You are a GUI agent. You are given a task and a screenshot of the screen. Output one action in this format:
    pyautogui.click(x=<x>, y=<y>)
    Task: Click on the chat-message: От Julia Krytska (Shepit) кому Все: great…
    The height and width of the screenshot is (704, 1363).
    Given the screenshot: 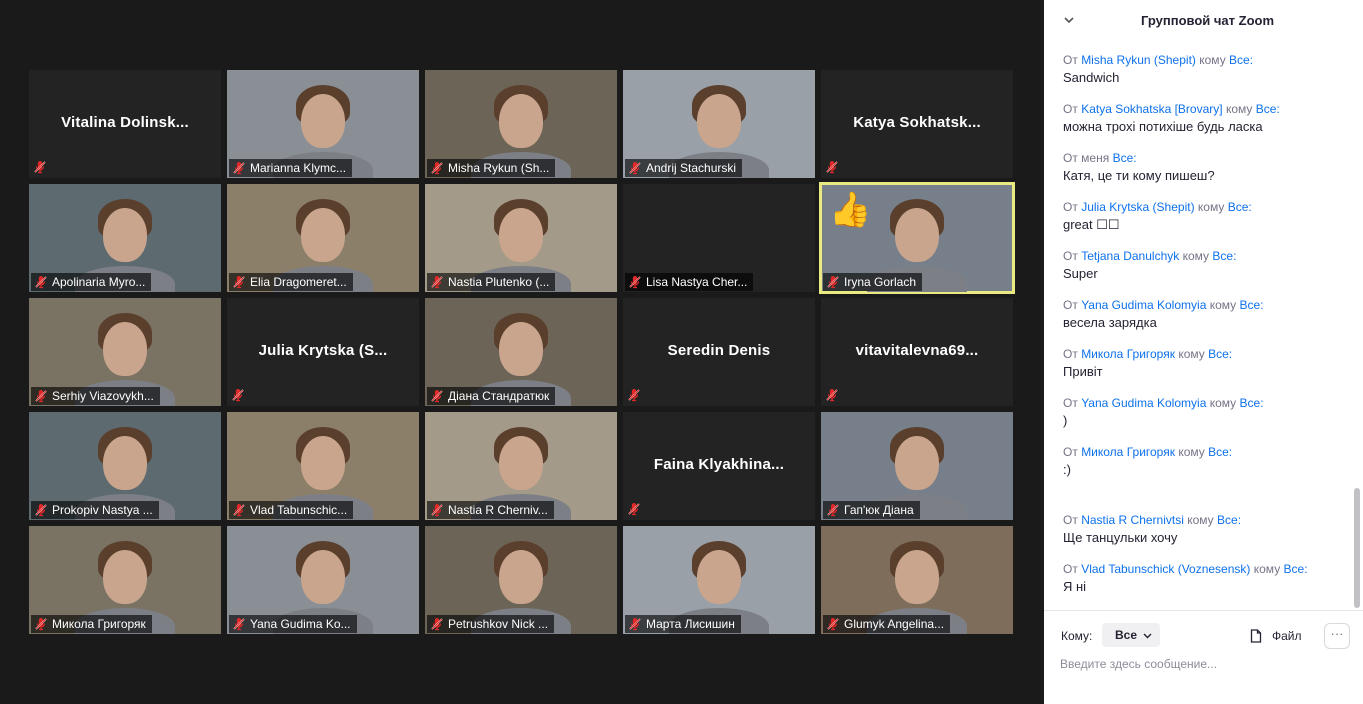 What is the action you would take?
    pyautogui.click(x=1208, y=216)
    